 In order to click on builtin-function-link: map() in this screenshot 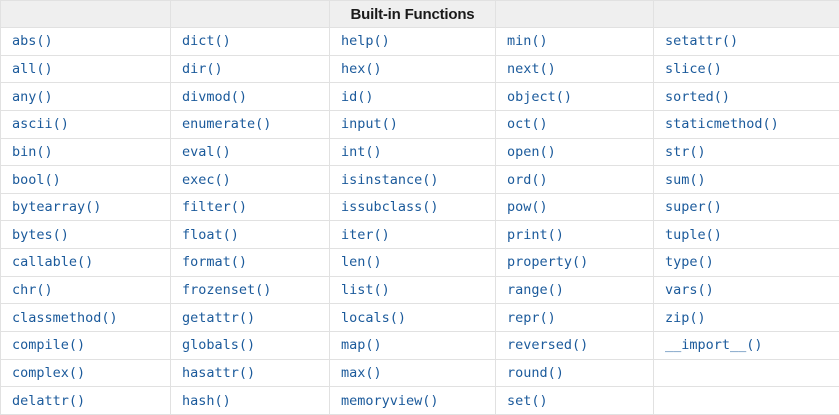, I will do `click(361, 345)`.